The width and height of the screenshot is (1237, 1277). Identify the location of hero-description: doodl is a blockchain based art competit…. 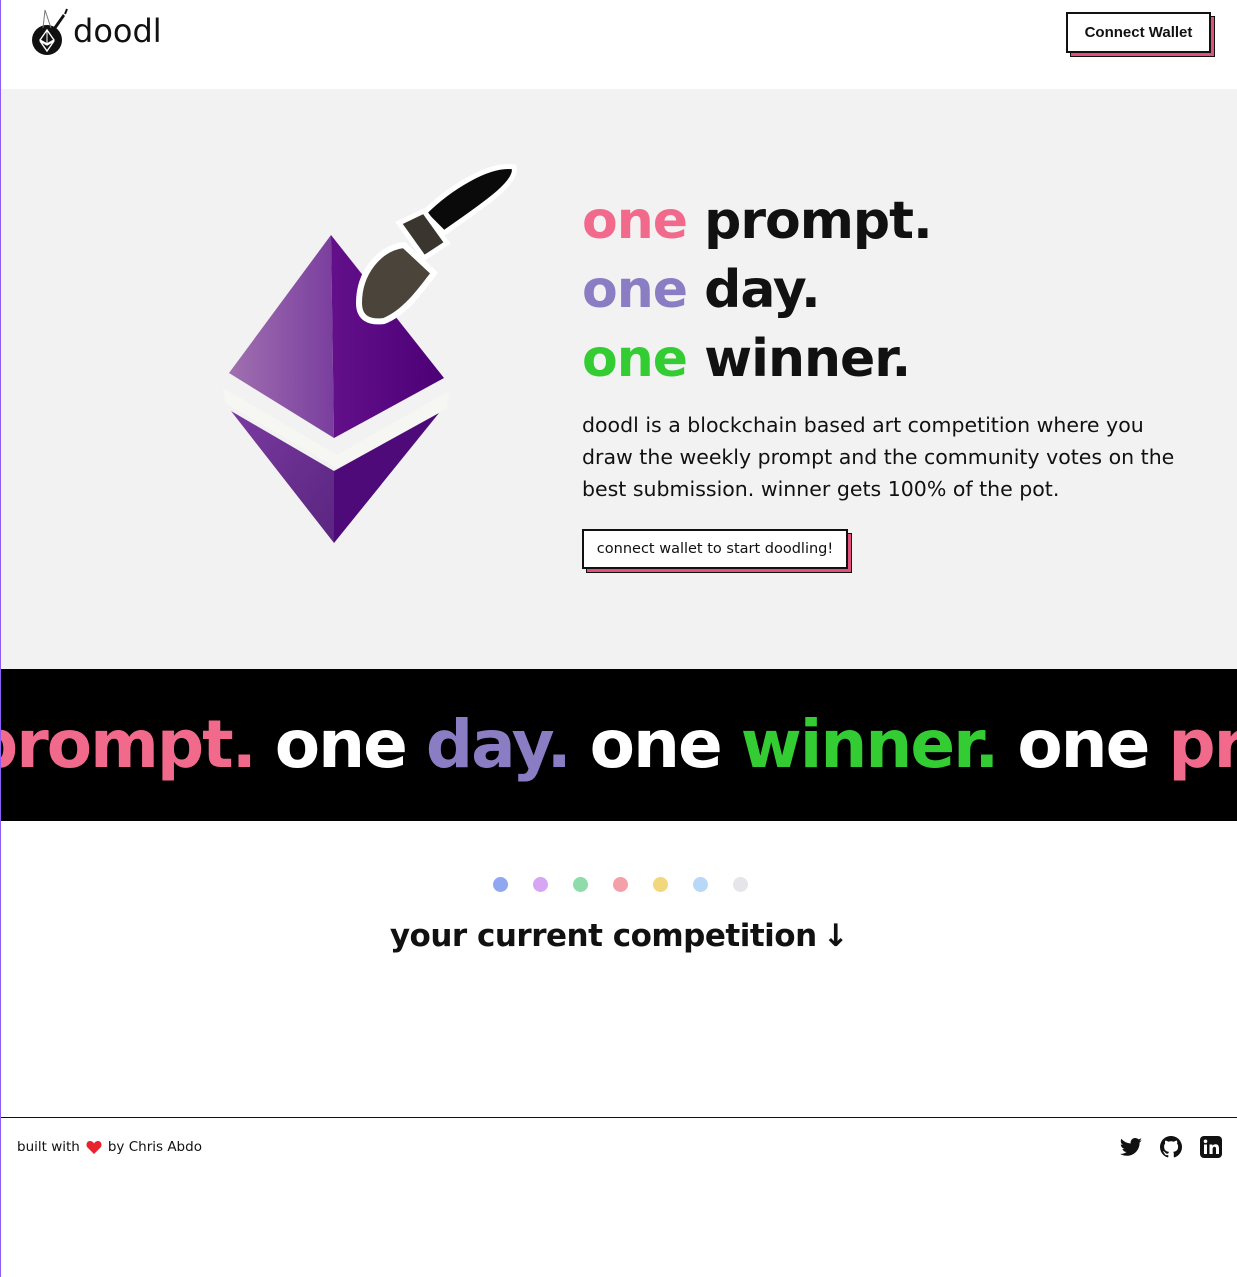
(878, 457).